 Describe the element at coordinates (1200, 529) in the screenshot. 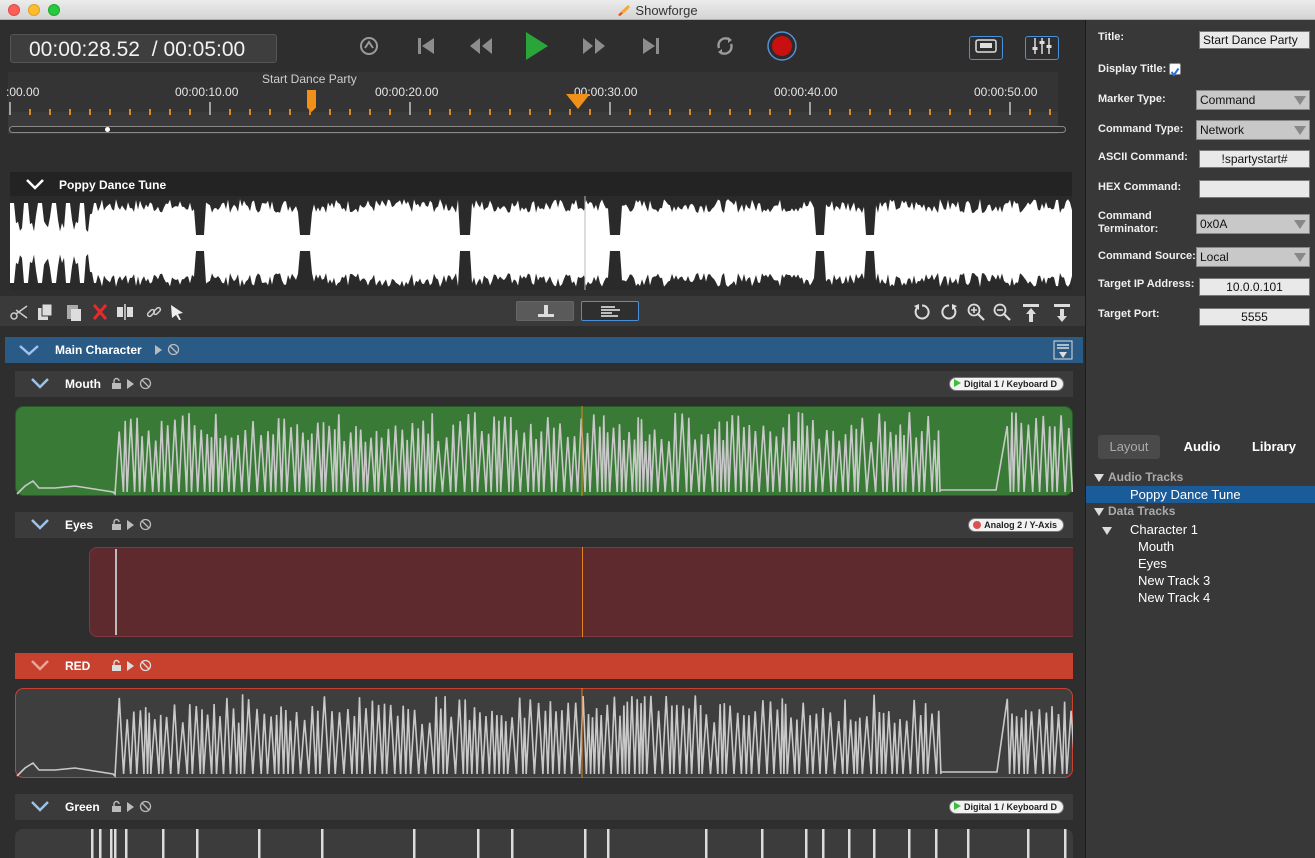

I see `tree-item-character: Character 1` at that location.